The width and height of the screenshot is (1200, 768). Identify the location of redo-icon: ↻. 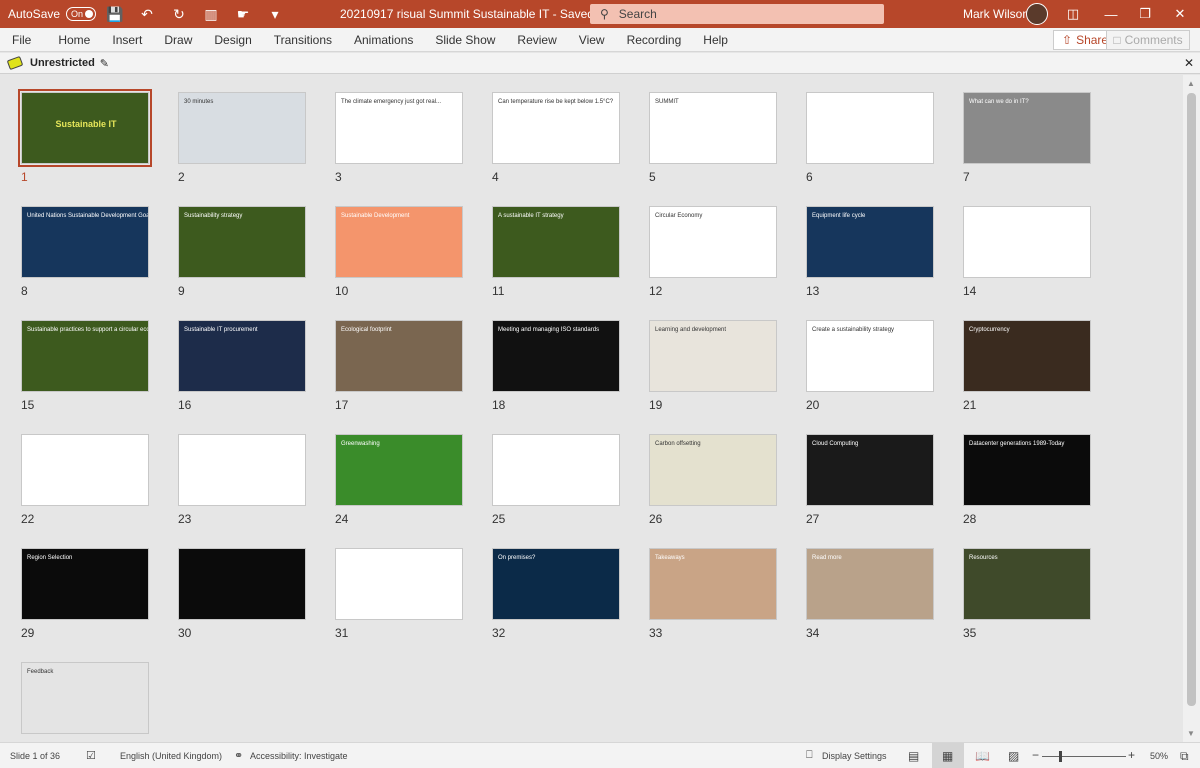
(179, 14).